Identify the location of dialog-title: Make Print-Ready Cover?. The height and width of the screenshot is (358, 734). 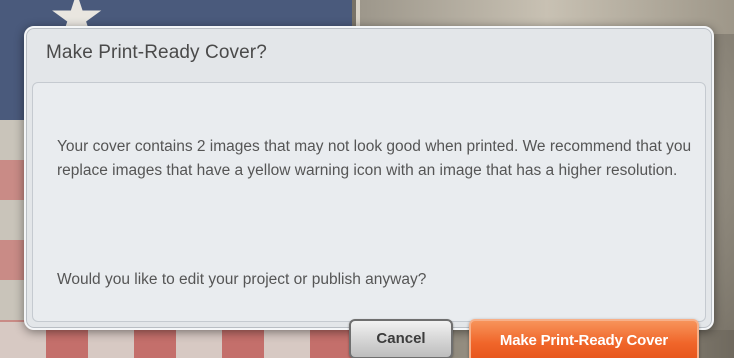
(156, 52).